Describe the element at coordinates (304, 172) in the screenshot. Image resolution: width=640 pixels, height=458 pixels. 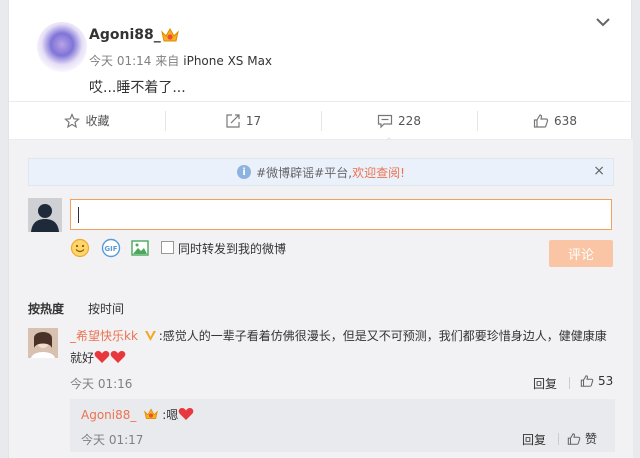
I see `notice-text: #微博辟谣#平台,` at that location.